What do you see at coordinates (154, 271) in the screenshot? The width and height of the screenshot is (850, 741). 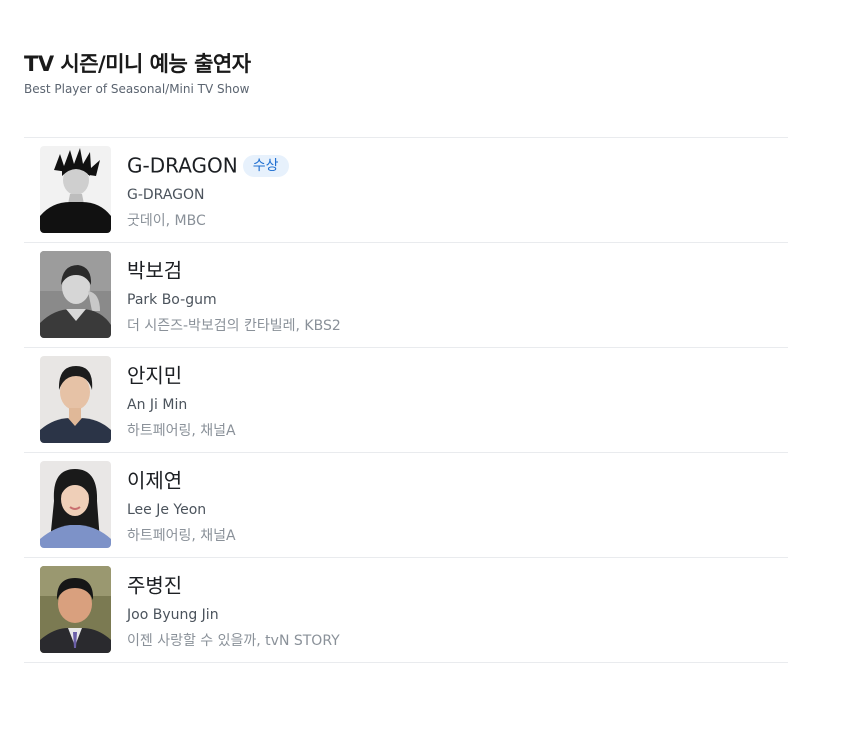 I see `nominee-name: 박보검` at bounding box center [154, 271].